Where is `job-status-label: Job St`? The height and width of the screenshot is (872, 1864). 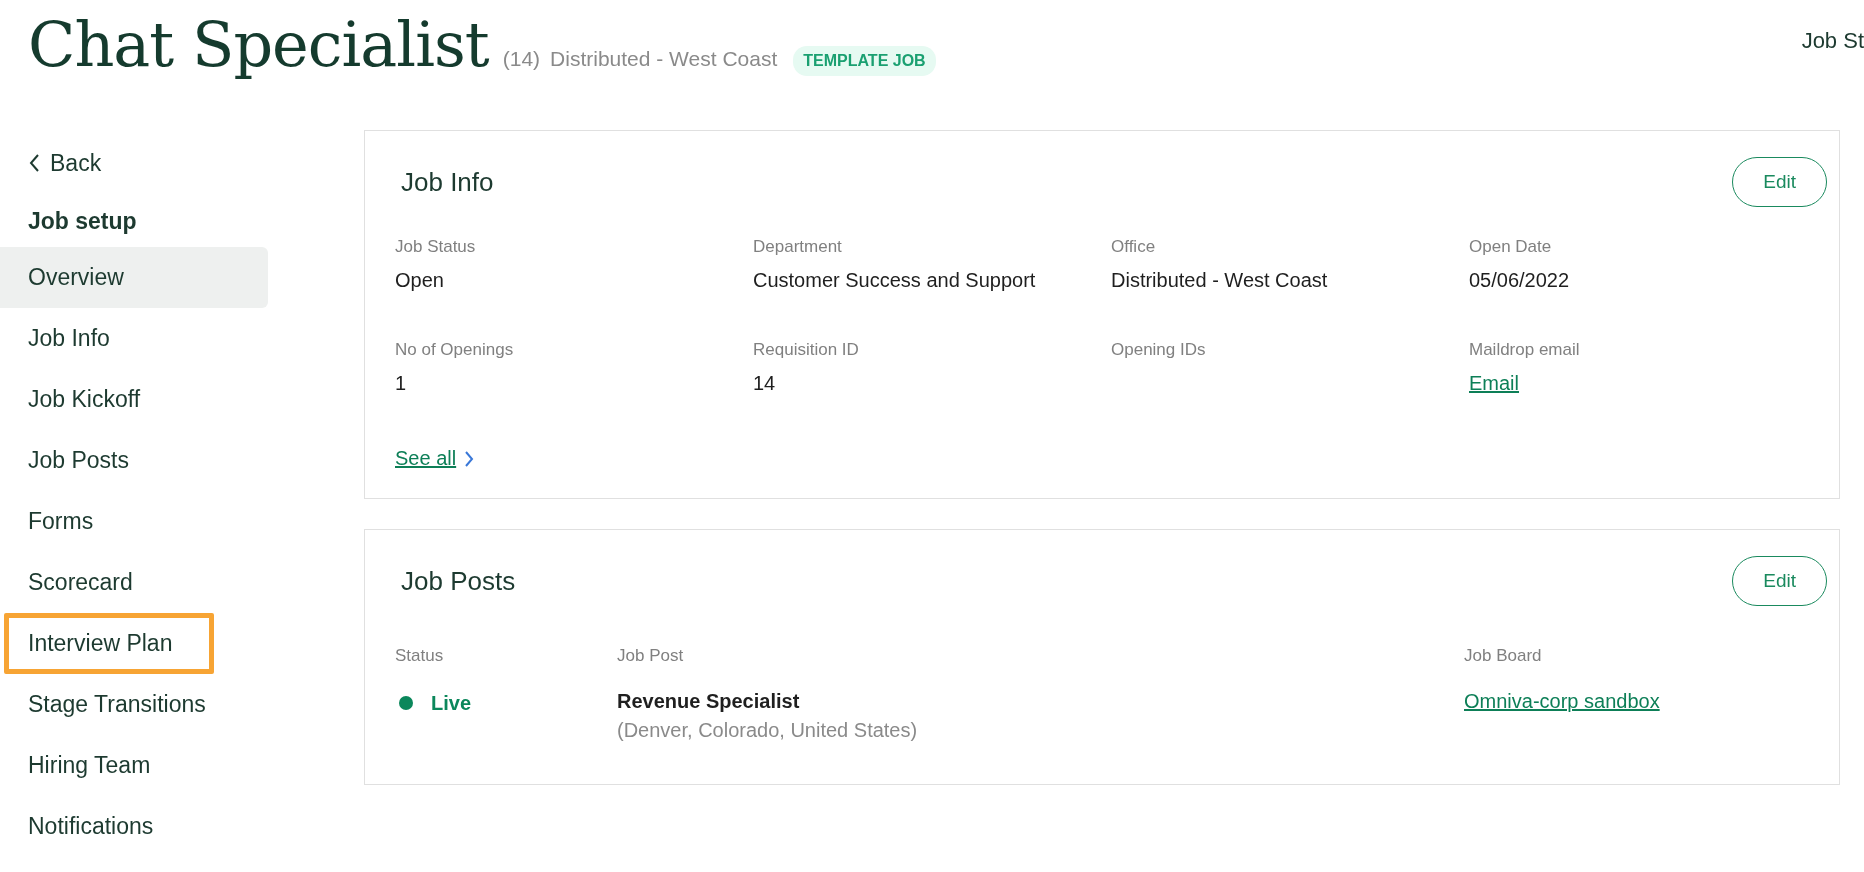 job-status-label: Job St is located at coordinates (1832, 41).